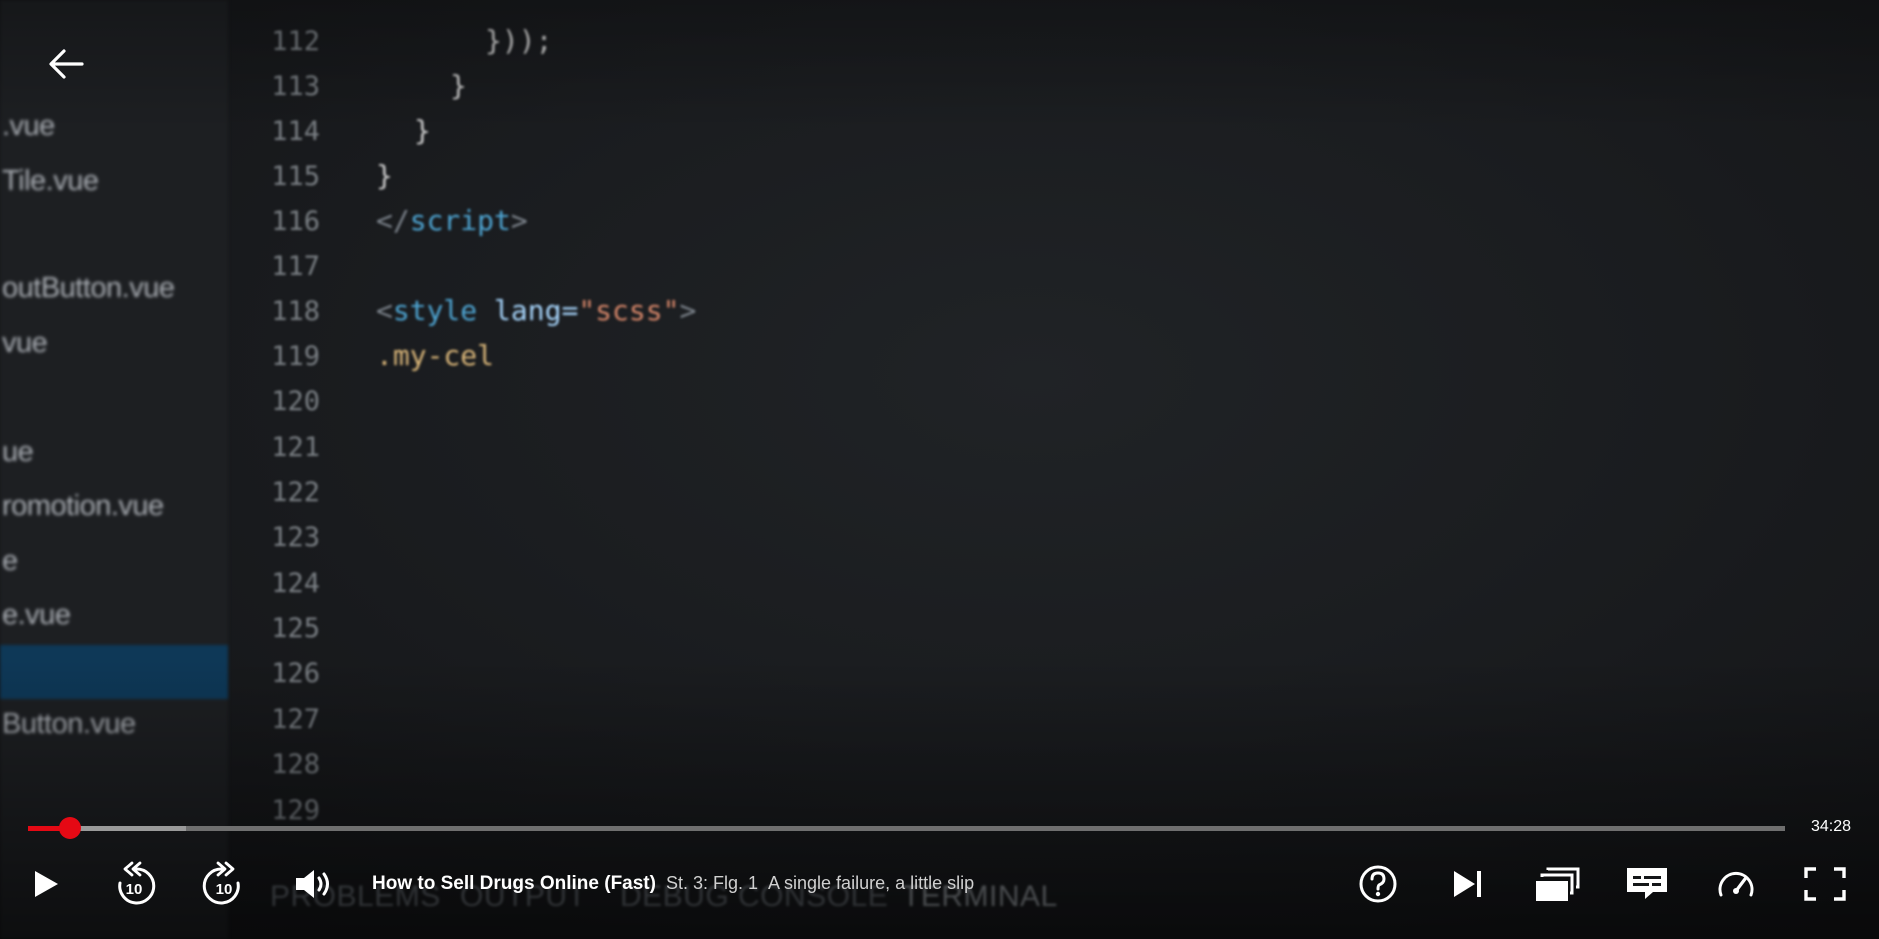  What do you see at coordinates (83, 506) in the screenshot?
I see `video-file-item: romotion.vue` at bounding box center [83, 506].